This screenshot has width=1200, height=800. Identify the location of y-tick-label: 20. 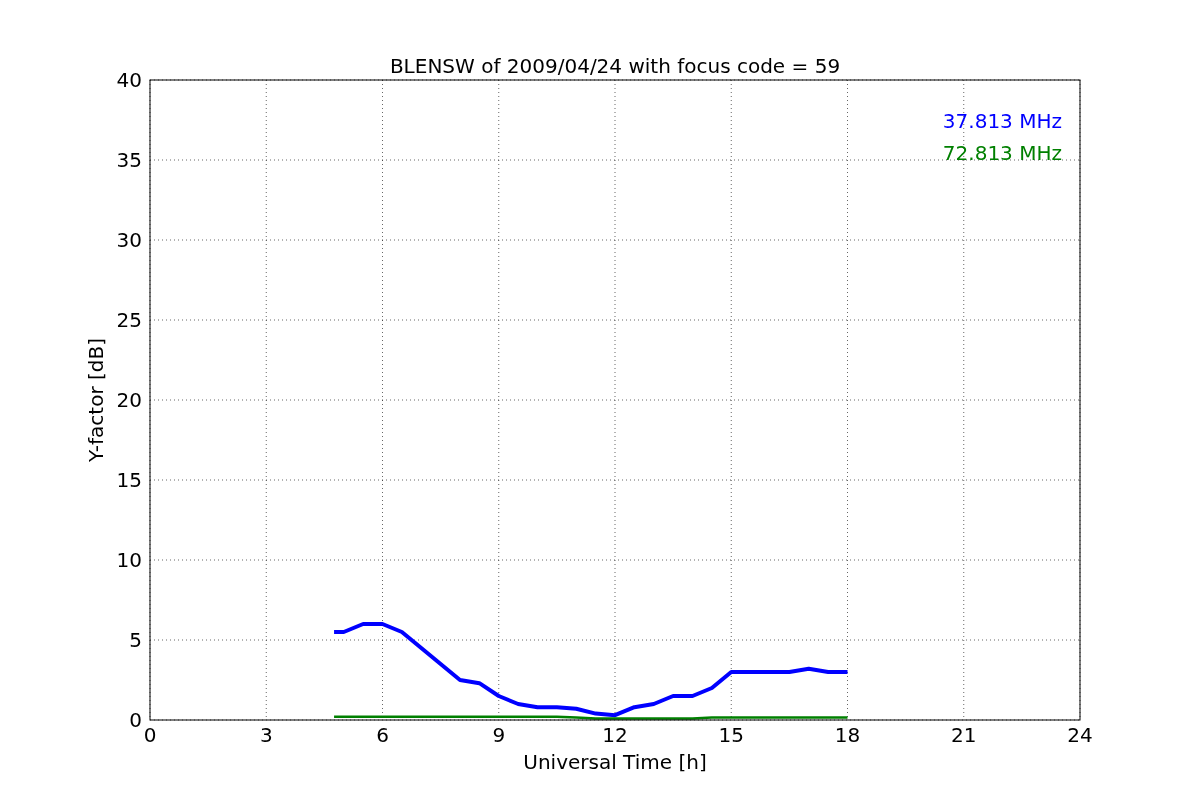
(129, 400).